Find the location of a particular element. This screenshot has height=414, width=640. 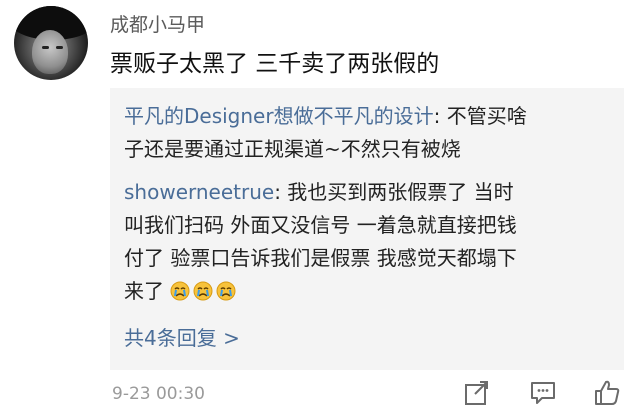

reply-1-author: 平凡的Designer想做不平凡的设计 is located at coordinates (279, 116).